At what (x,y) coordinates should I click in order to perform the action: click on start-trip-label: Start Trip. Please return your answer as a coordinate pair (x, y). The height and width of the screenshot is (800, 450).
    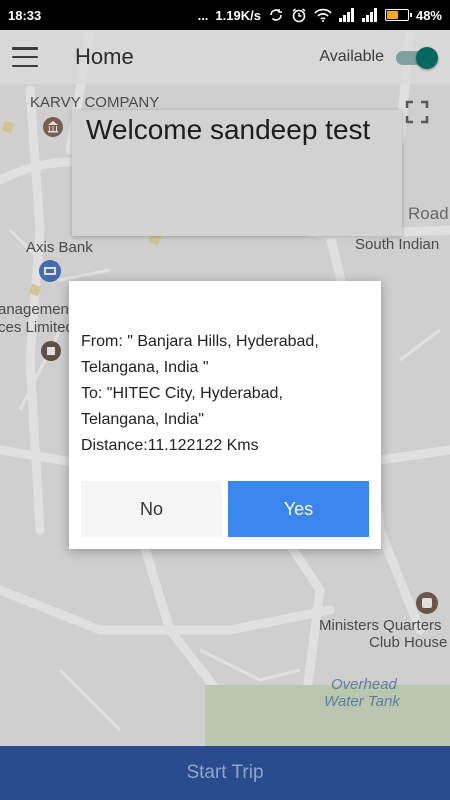
    Looking at the image, I should click on (225, 772).